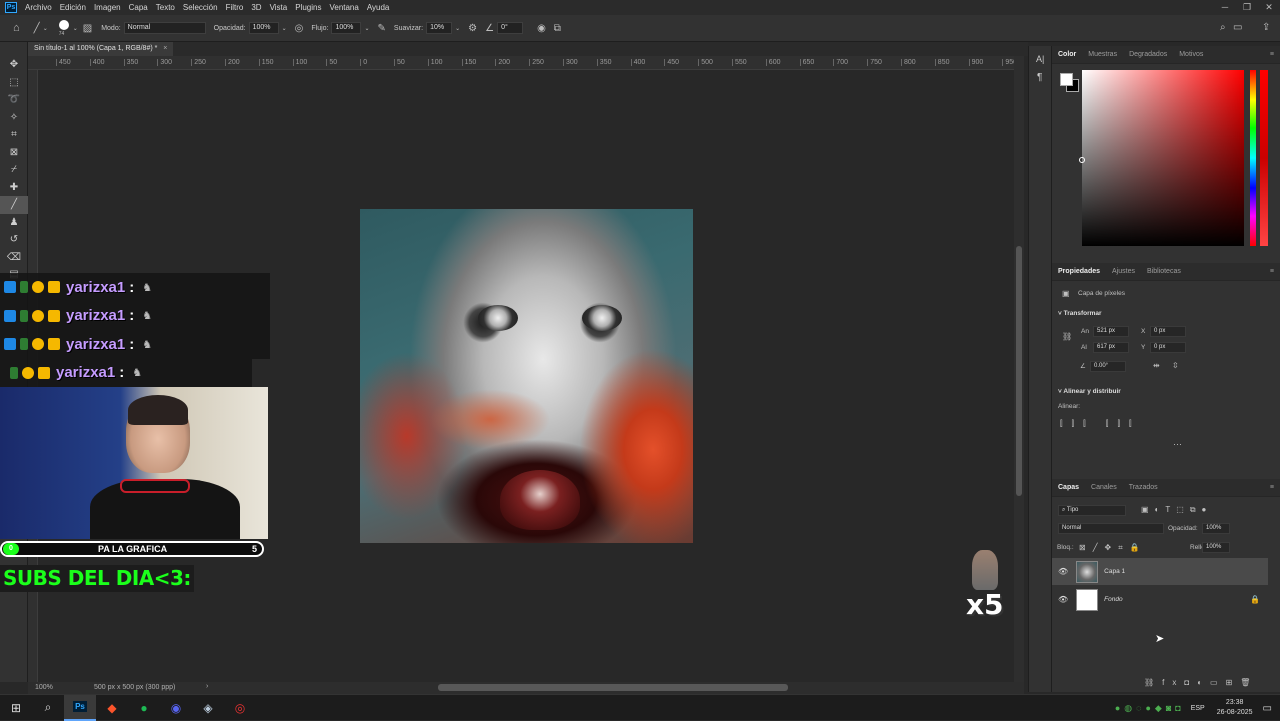 This screenshot has width=1280, height=721. I want to click on tab-motivos: Motivos, so click(1191, 54).